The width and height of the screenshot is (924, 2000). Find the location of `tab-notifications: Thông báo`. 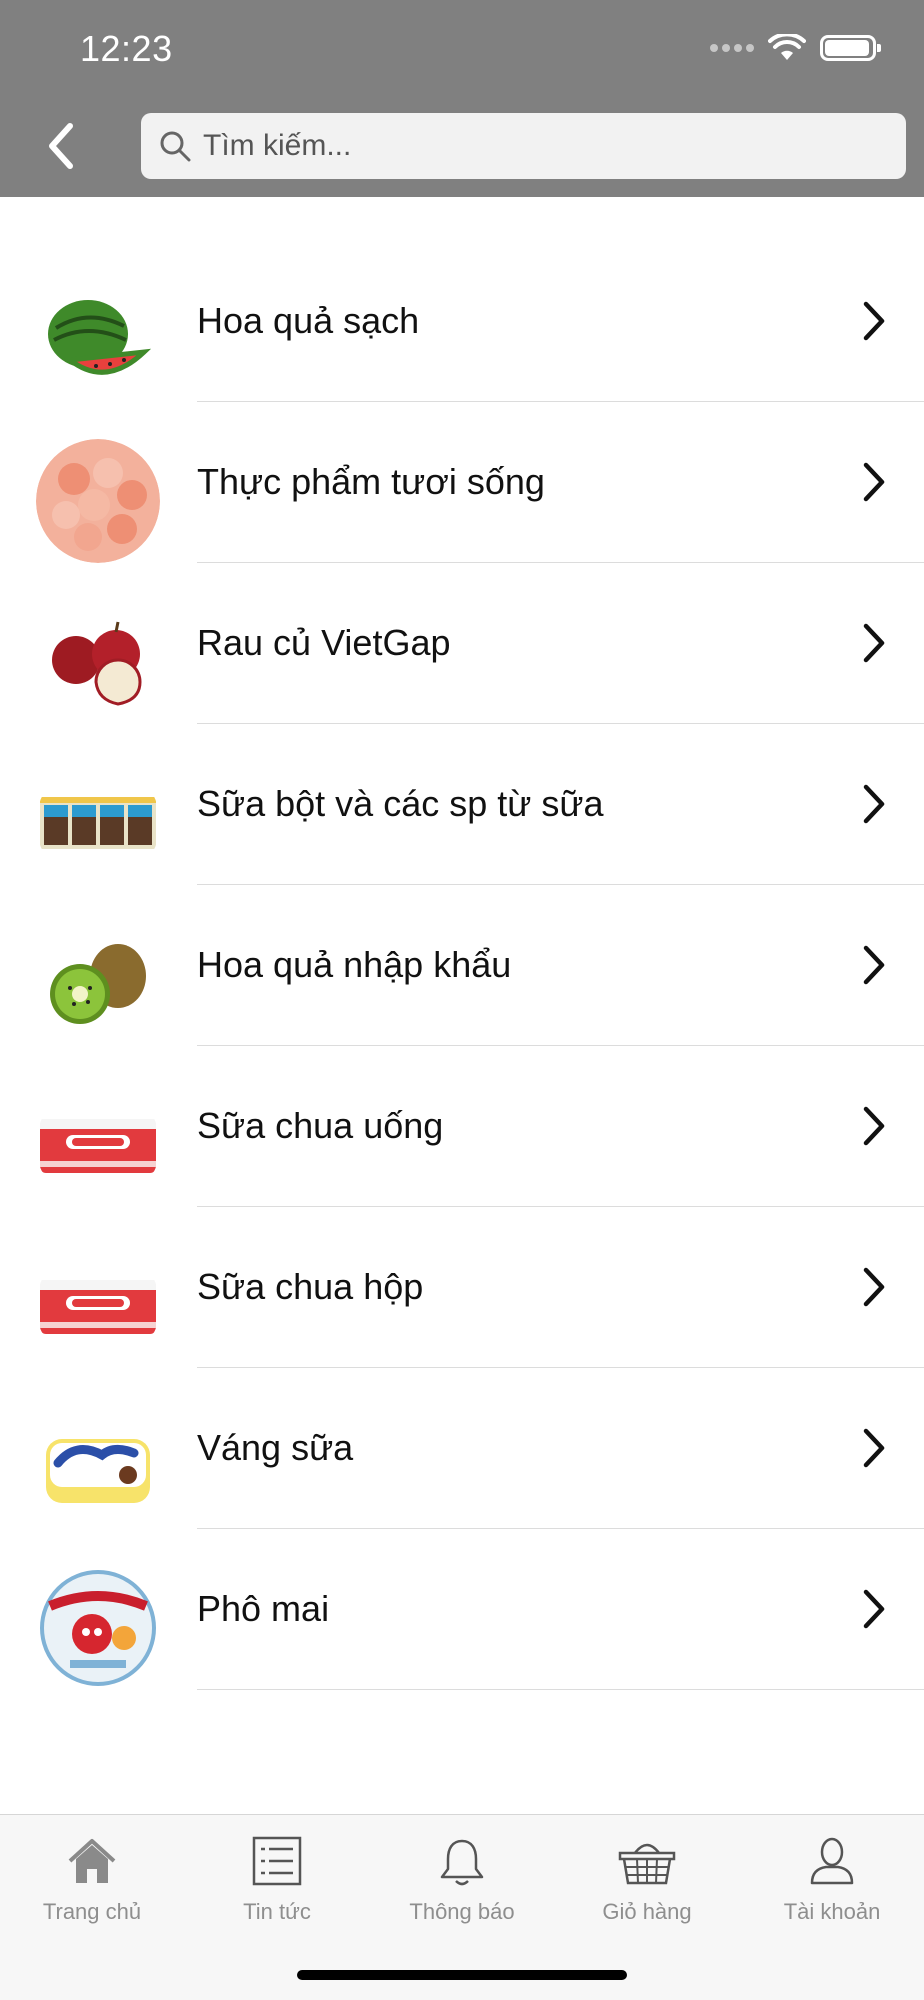

tab-notifications: Thông báo is located at coordinates (462, 1875).